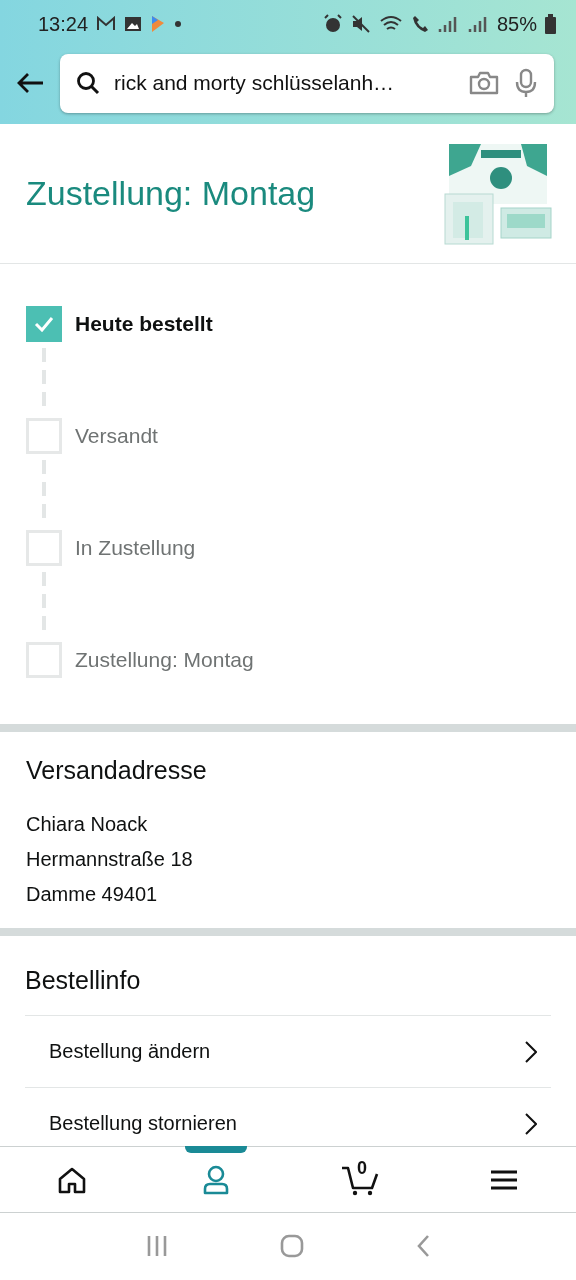 The width and height of the screenshot is (576, 1280). Describe the element at coordinates (332, 24) in the screenshot. I see `alarm-icon` at that location.